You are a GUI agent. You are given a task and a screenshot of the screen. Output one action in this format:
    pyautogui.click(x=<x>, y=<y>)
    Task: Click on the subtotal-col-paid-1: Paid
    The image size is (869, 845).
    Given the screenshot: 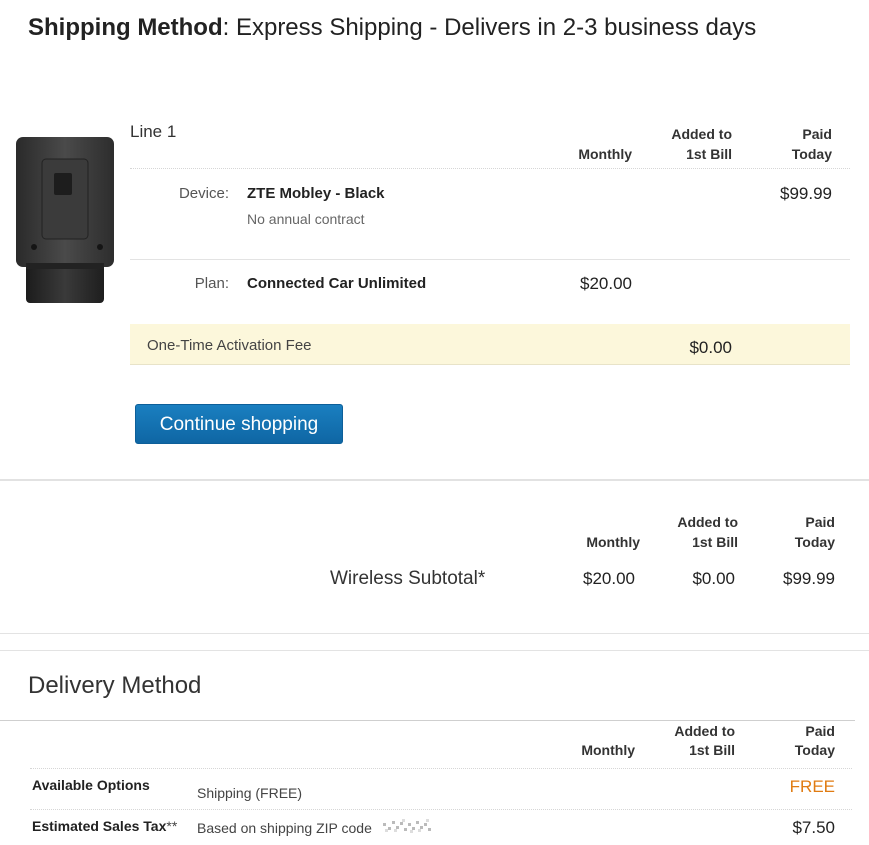 What is the action you would take?
    pyautogui.click(x=820, y=522)
    